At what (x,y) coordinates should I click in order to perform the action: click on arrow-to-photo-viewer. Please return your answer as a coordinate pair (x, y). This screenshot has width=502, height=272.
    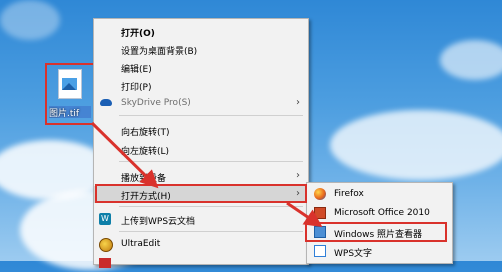
    Looking at the image, I should click on (304, 214).